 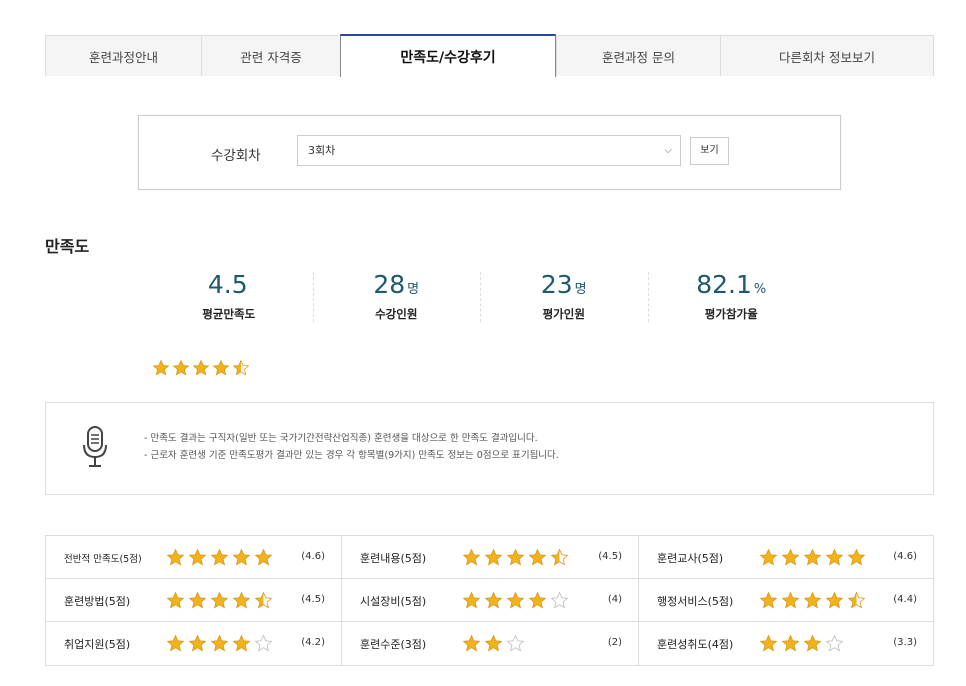 What do you see at coordinates (95, 446) in the screenshot?
I see `microphone-icon` at bounding box center [95, 446].